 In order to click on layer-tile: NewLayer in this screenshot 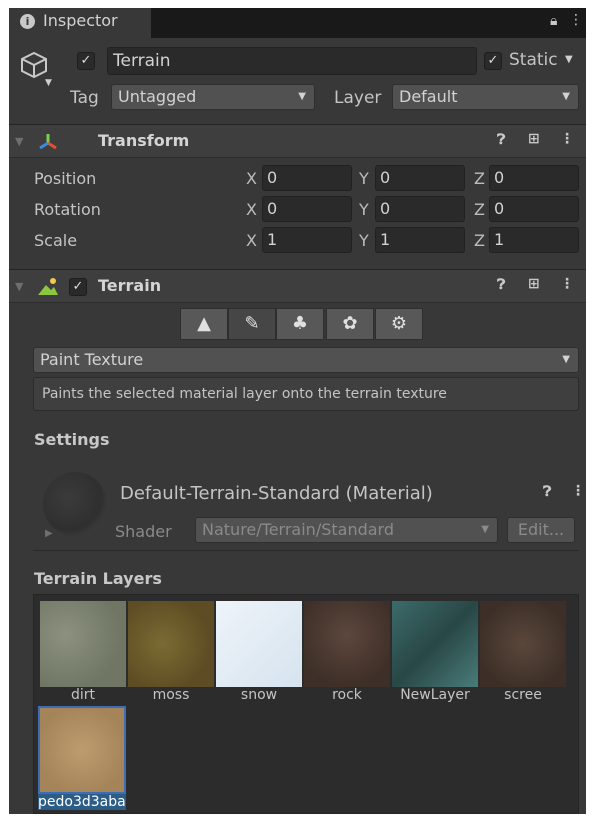, I will do `click(435, 652)`.